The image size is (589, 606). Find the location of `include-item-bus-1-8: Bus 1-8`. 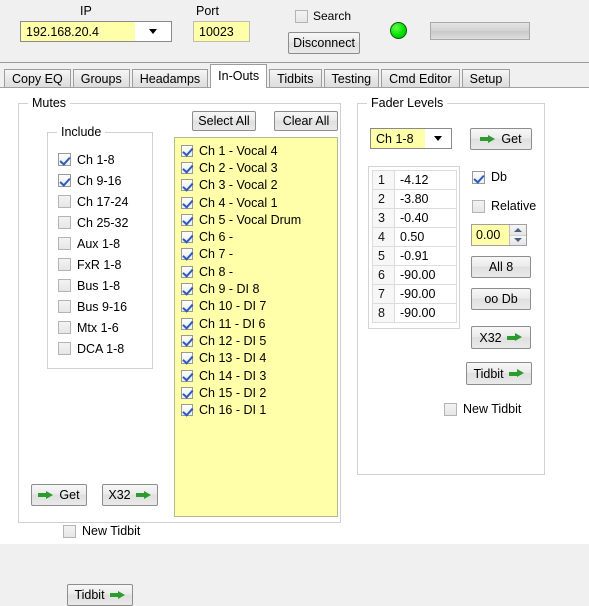

include-item-bus-1-8: Bus 1-8 is located at coordinates (93, 285).